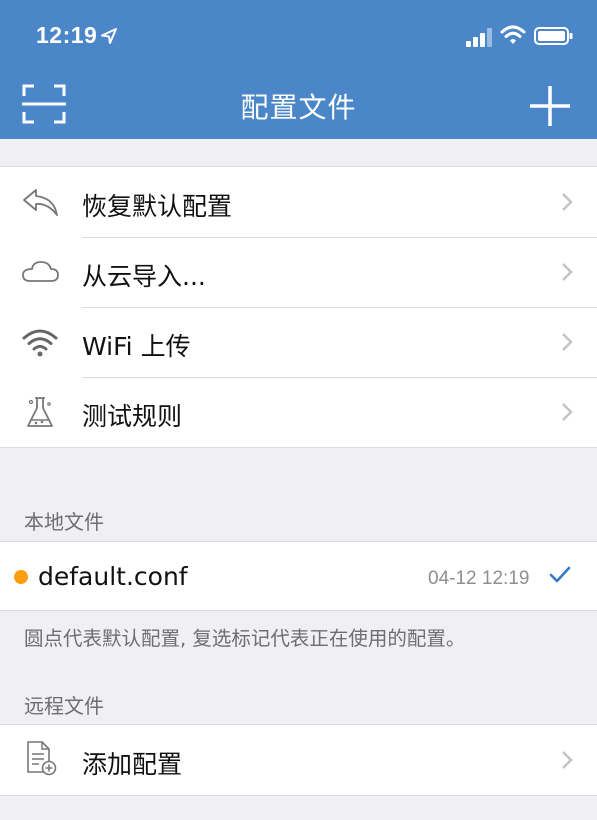 The height and width of the screenshot is (820, 597). I want to click on status-time: 12:19, so click(67, 35).